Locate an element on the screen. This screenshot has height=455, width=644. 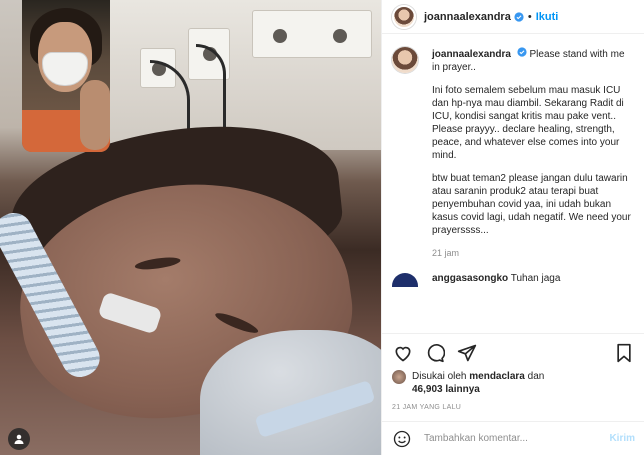
video-call-inset is located at coordinates (66, 76).